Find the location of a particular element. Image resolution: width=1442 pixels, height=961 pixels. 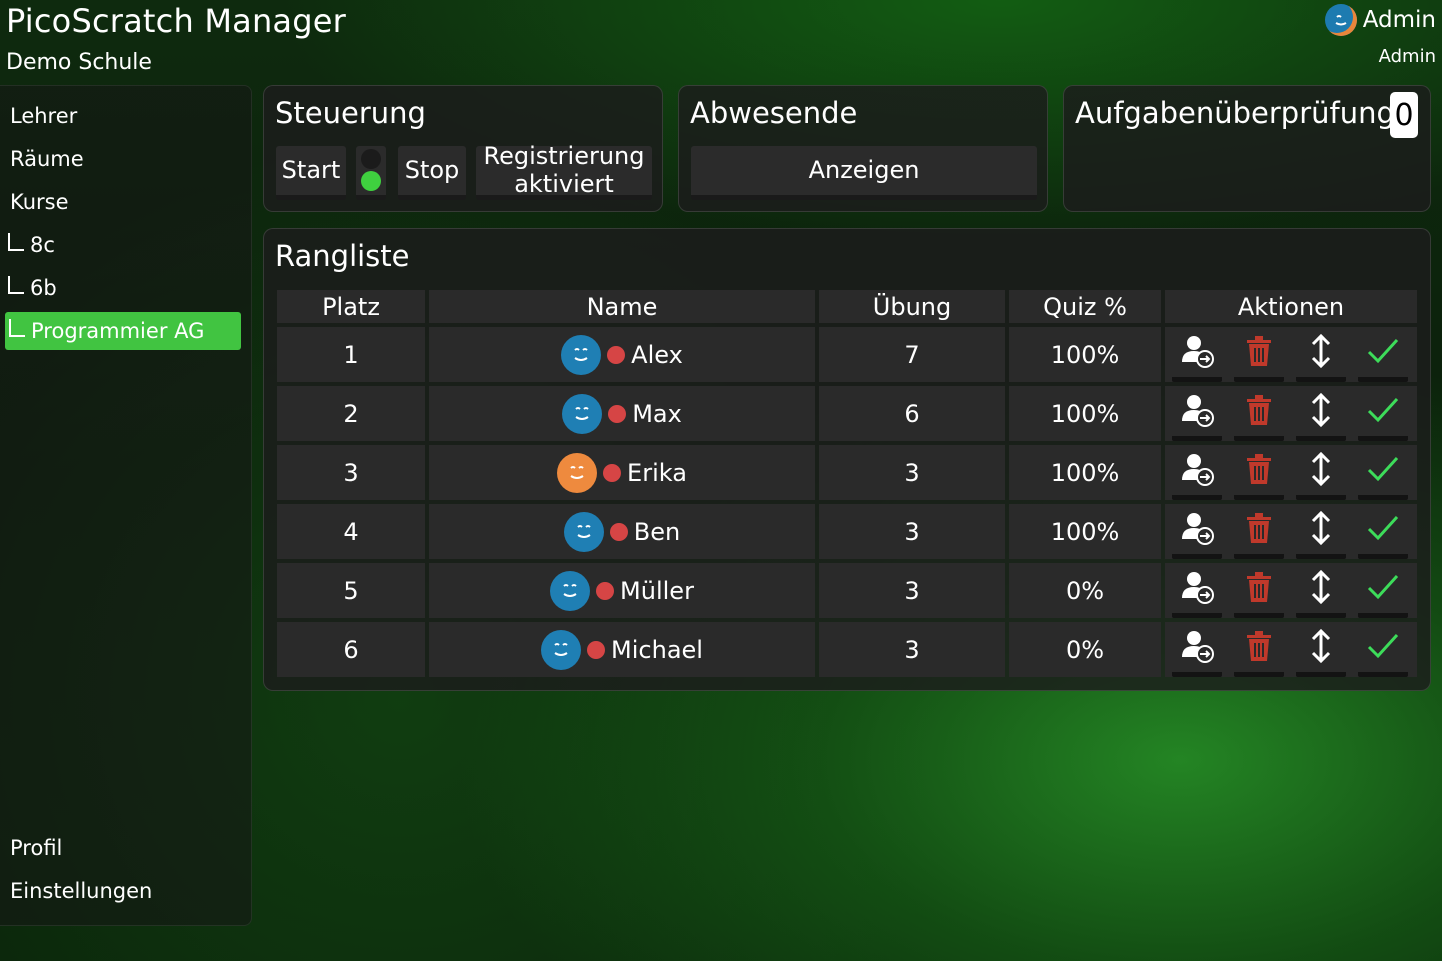

sidebar-item-programmier-ag: Programmier AG is located at coordinates (123, 331).